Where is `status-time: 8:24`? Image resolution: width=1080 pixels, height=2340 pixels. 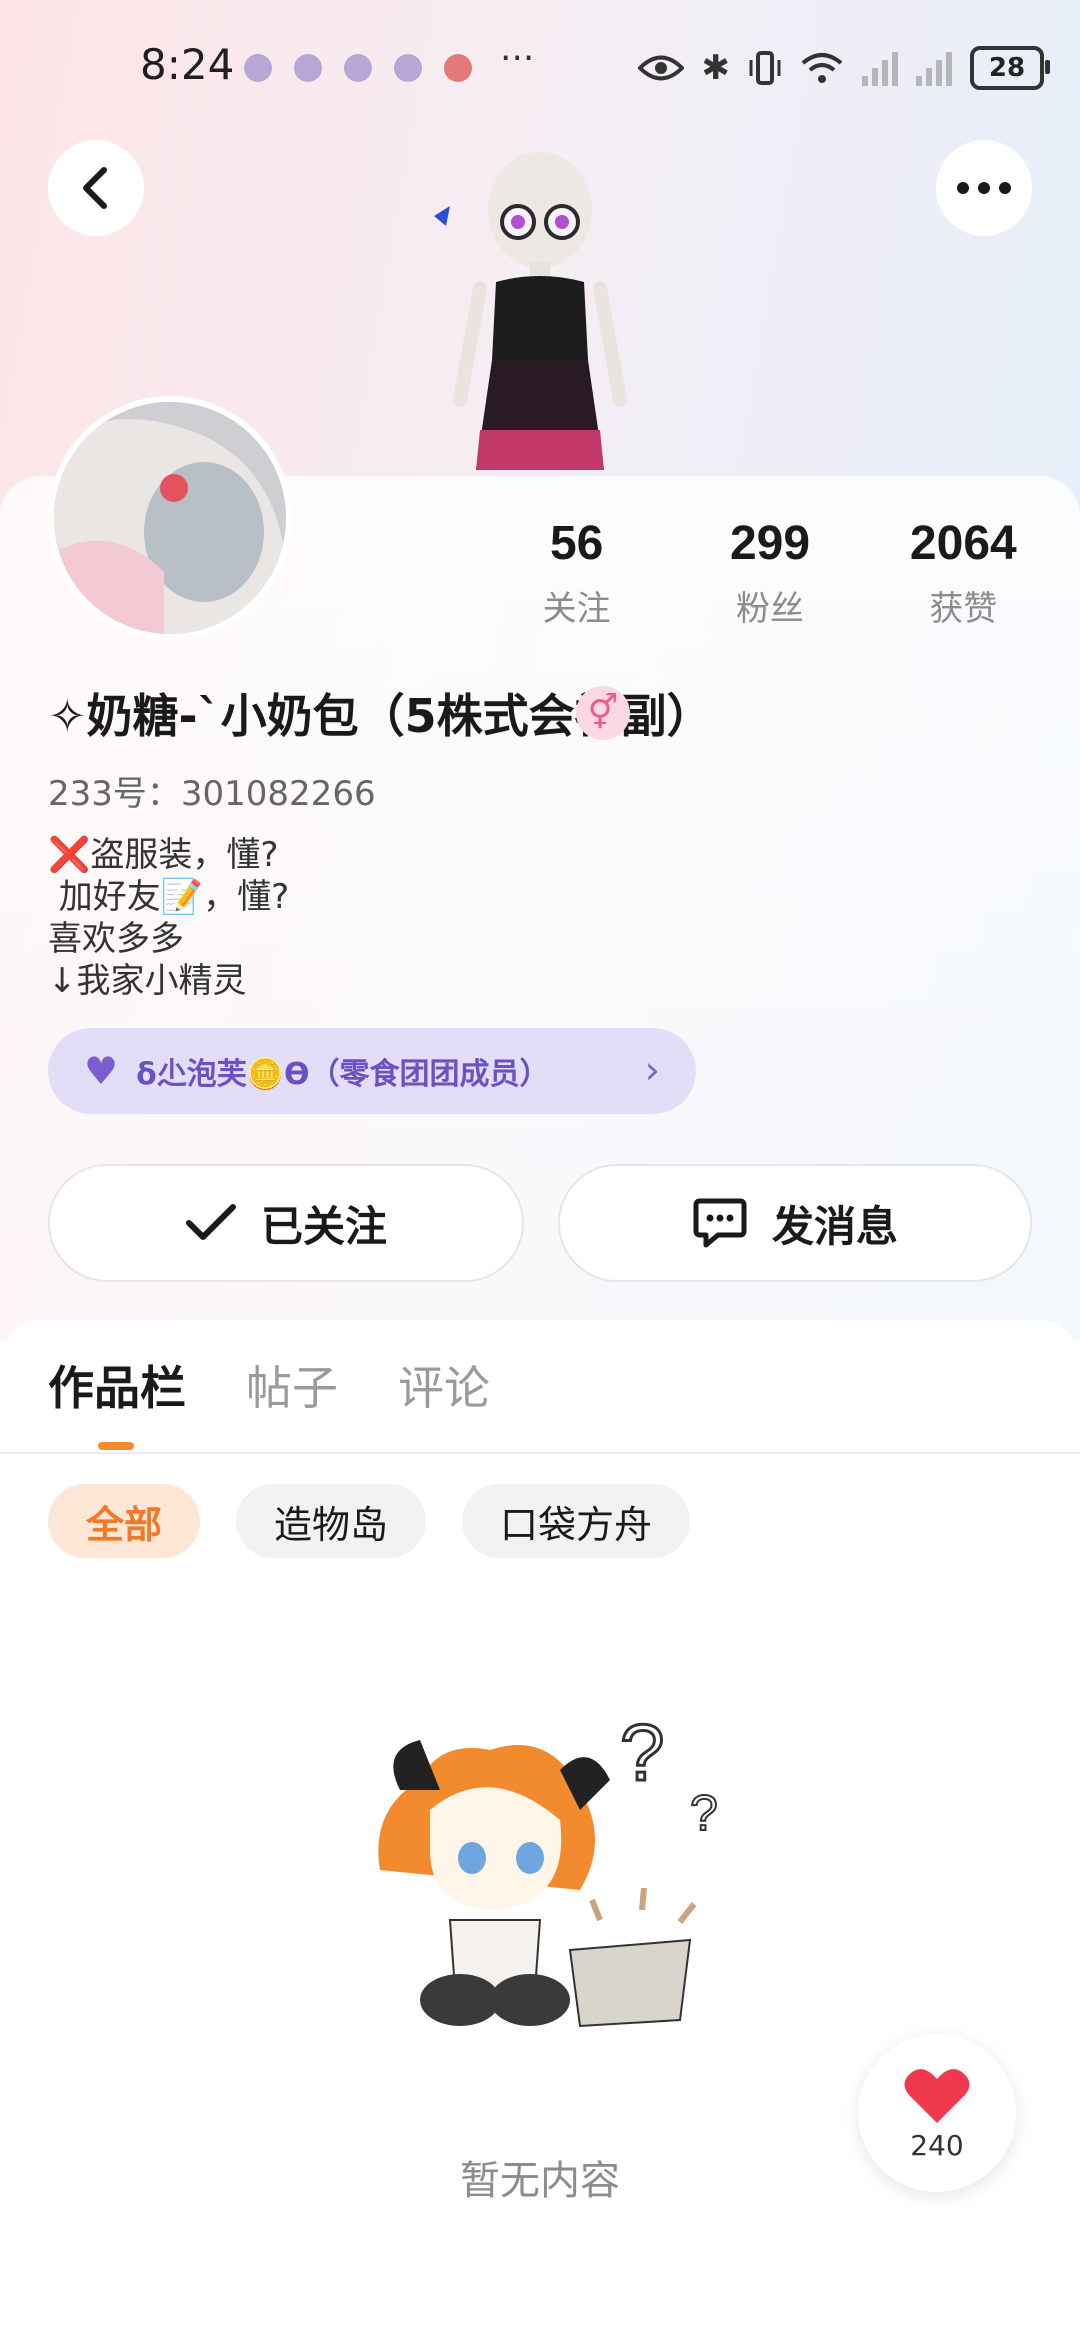 status-time: 8:24 is located at coordinates (187, 64).